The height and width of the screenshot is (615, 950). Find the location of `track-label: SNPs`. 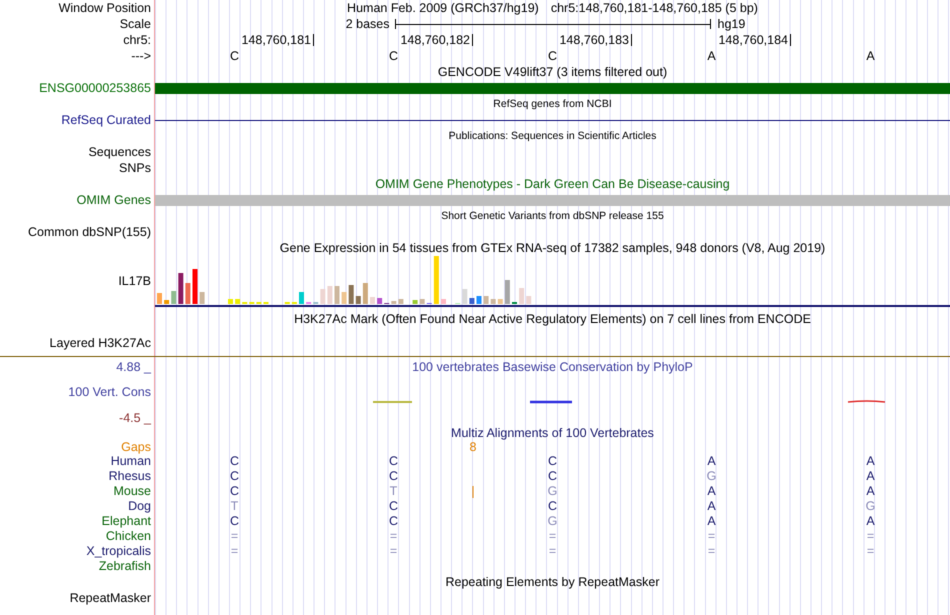

track-label: SNPs is located at coordinates (135, 168).